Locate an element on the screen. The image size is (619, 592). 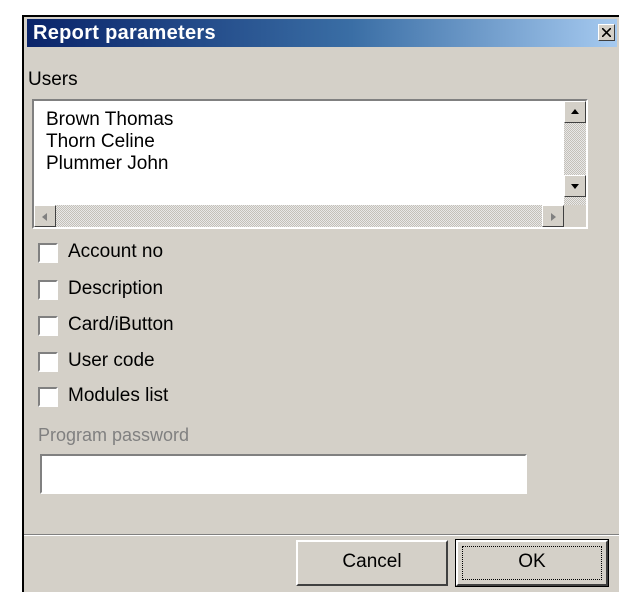
dialog-title: Report parameters is located at coordinates (124, 33).